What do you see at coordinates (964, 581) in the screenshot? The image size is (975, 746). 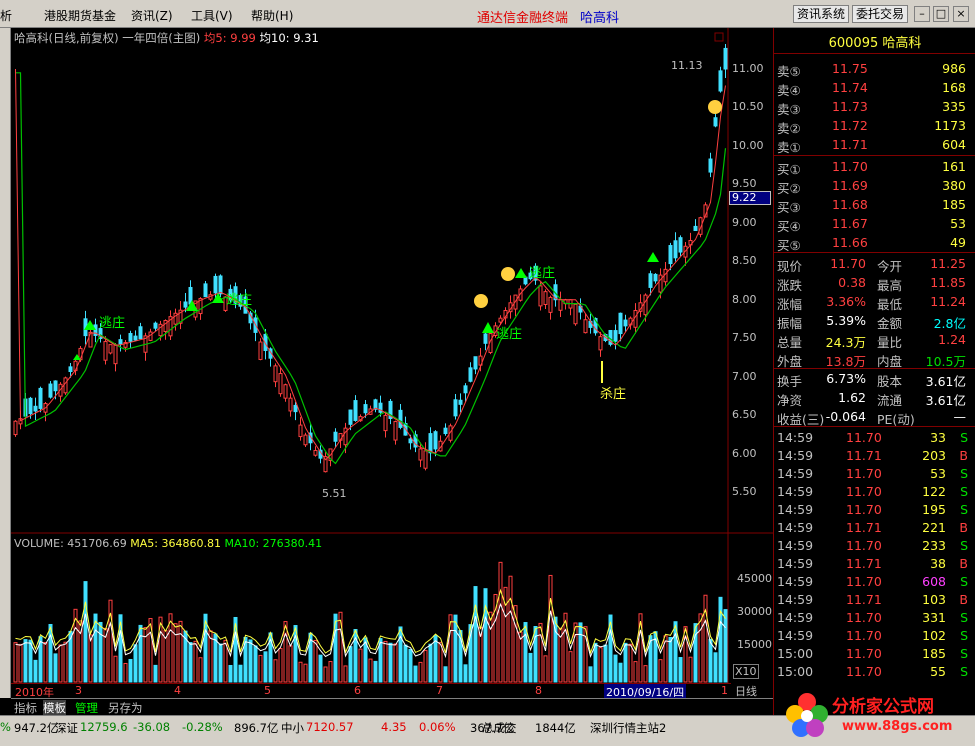 I see `tick-side: S` at bounding box center [964, 581].